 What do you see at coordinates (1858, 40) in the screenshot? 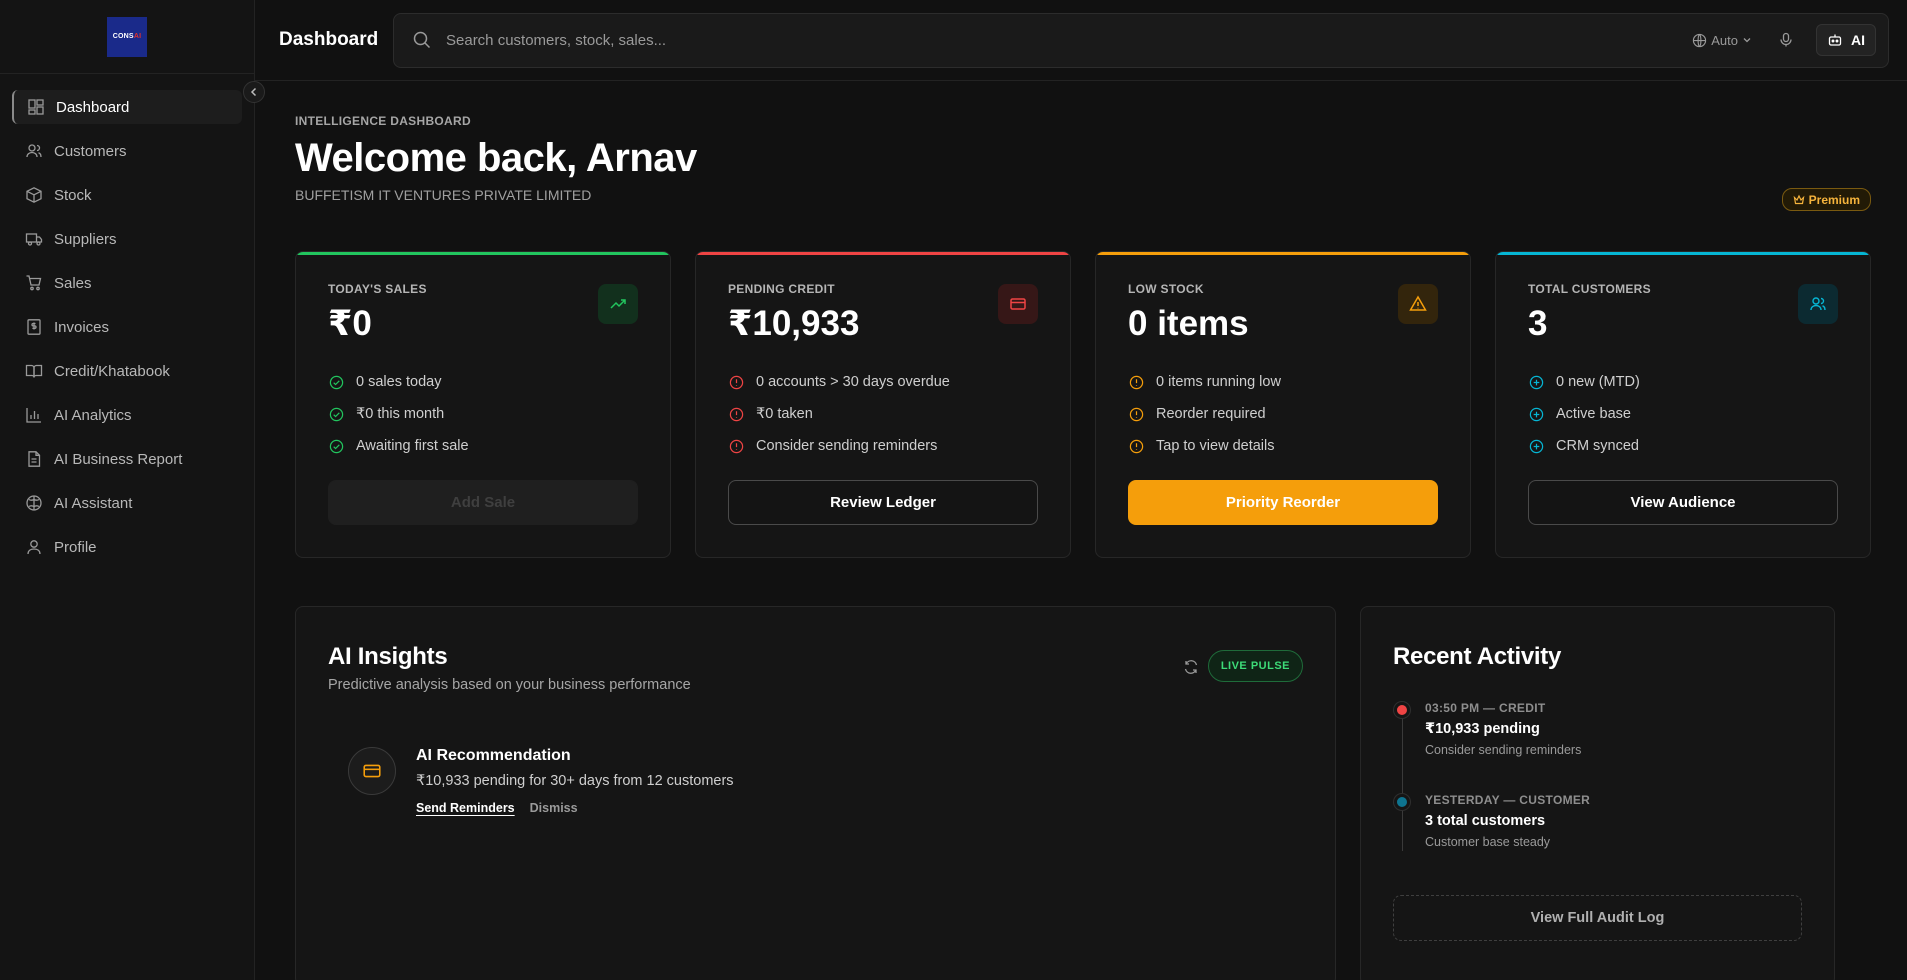
I see `ai-button-label: AI` at bounding box center [1858, 40].